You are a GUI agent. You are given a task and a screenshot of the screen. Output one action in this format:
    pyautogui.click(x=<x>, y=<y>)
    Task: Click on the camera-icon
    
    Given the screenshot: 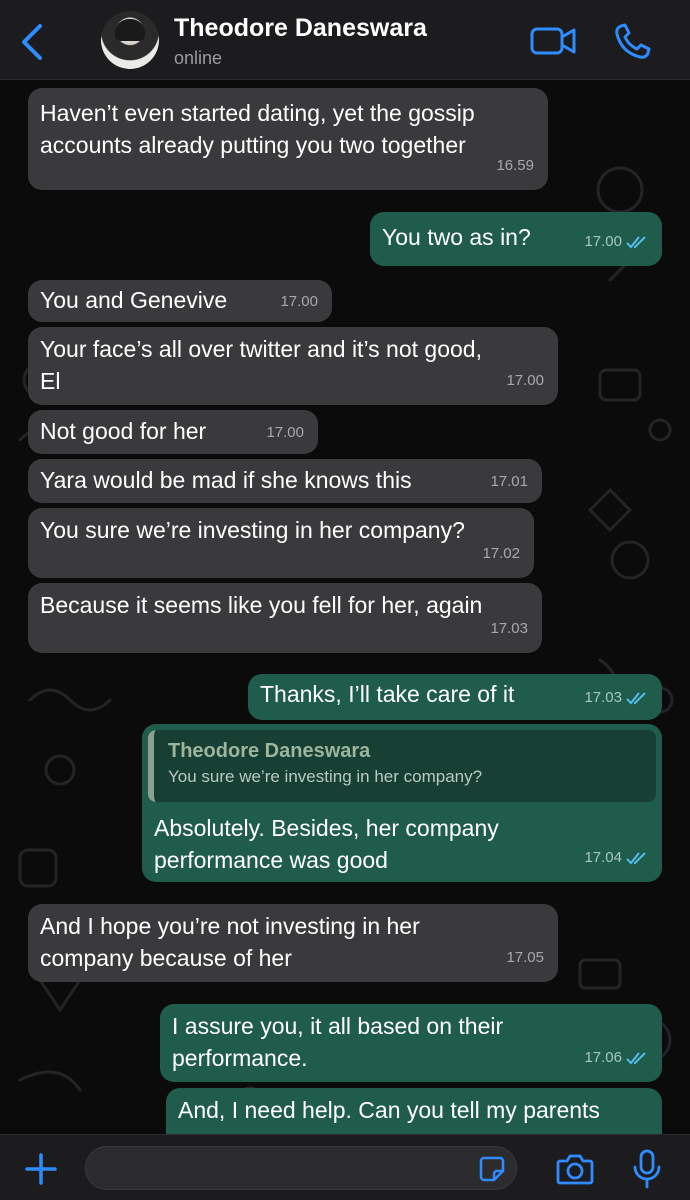 What is the action you would take?
    pyautogui.click(x=575, y=1169)
    